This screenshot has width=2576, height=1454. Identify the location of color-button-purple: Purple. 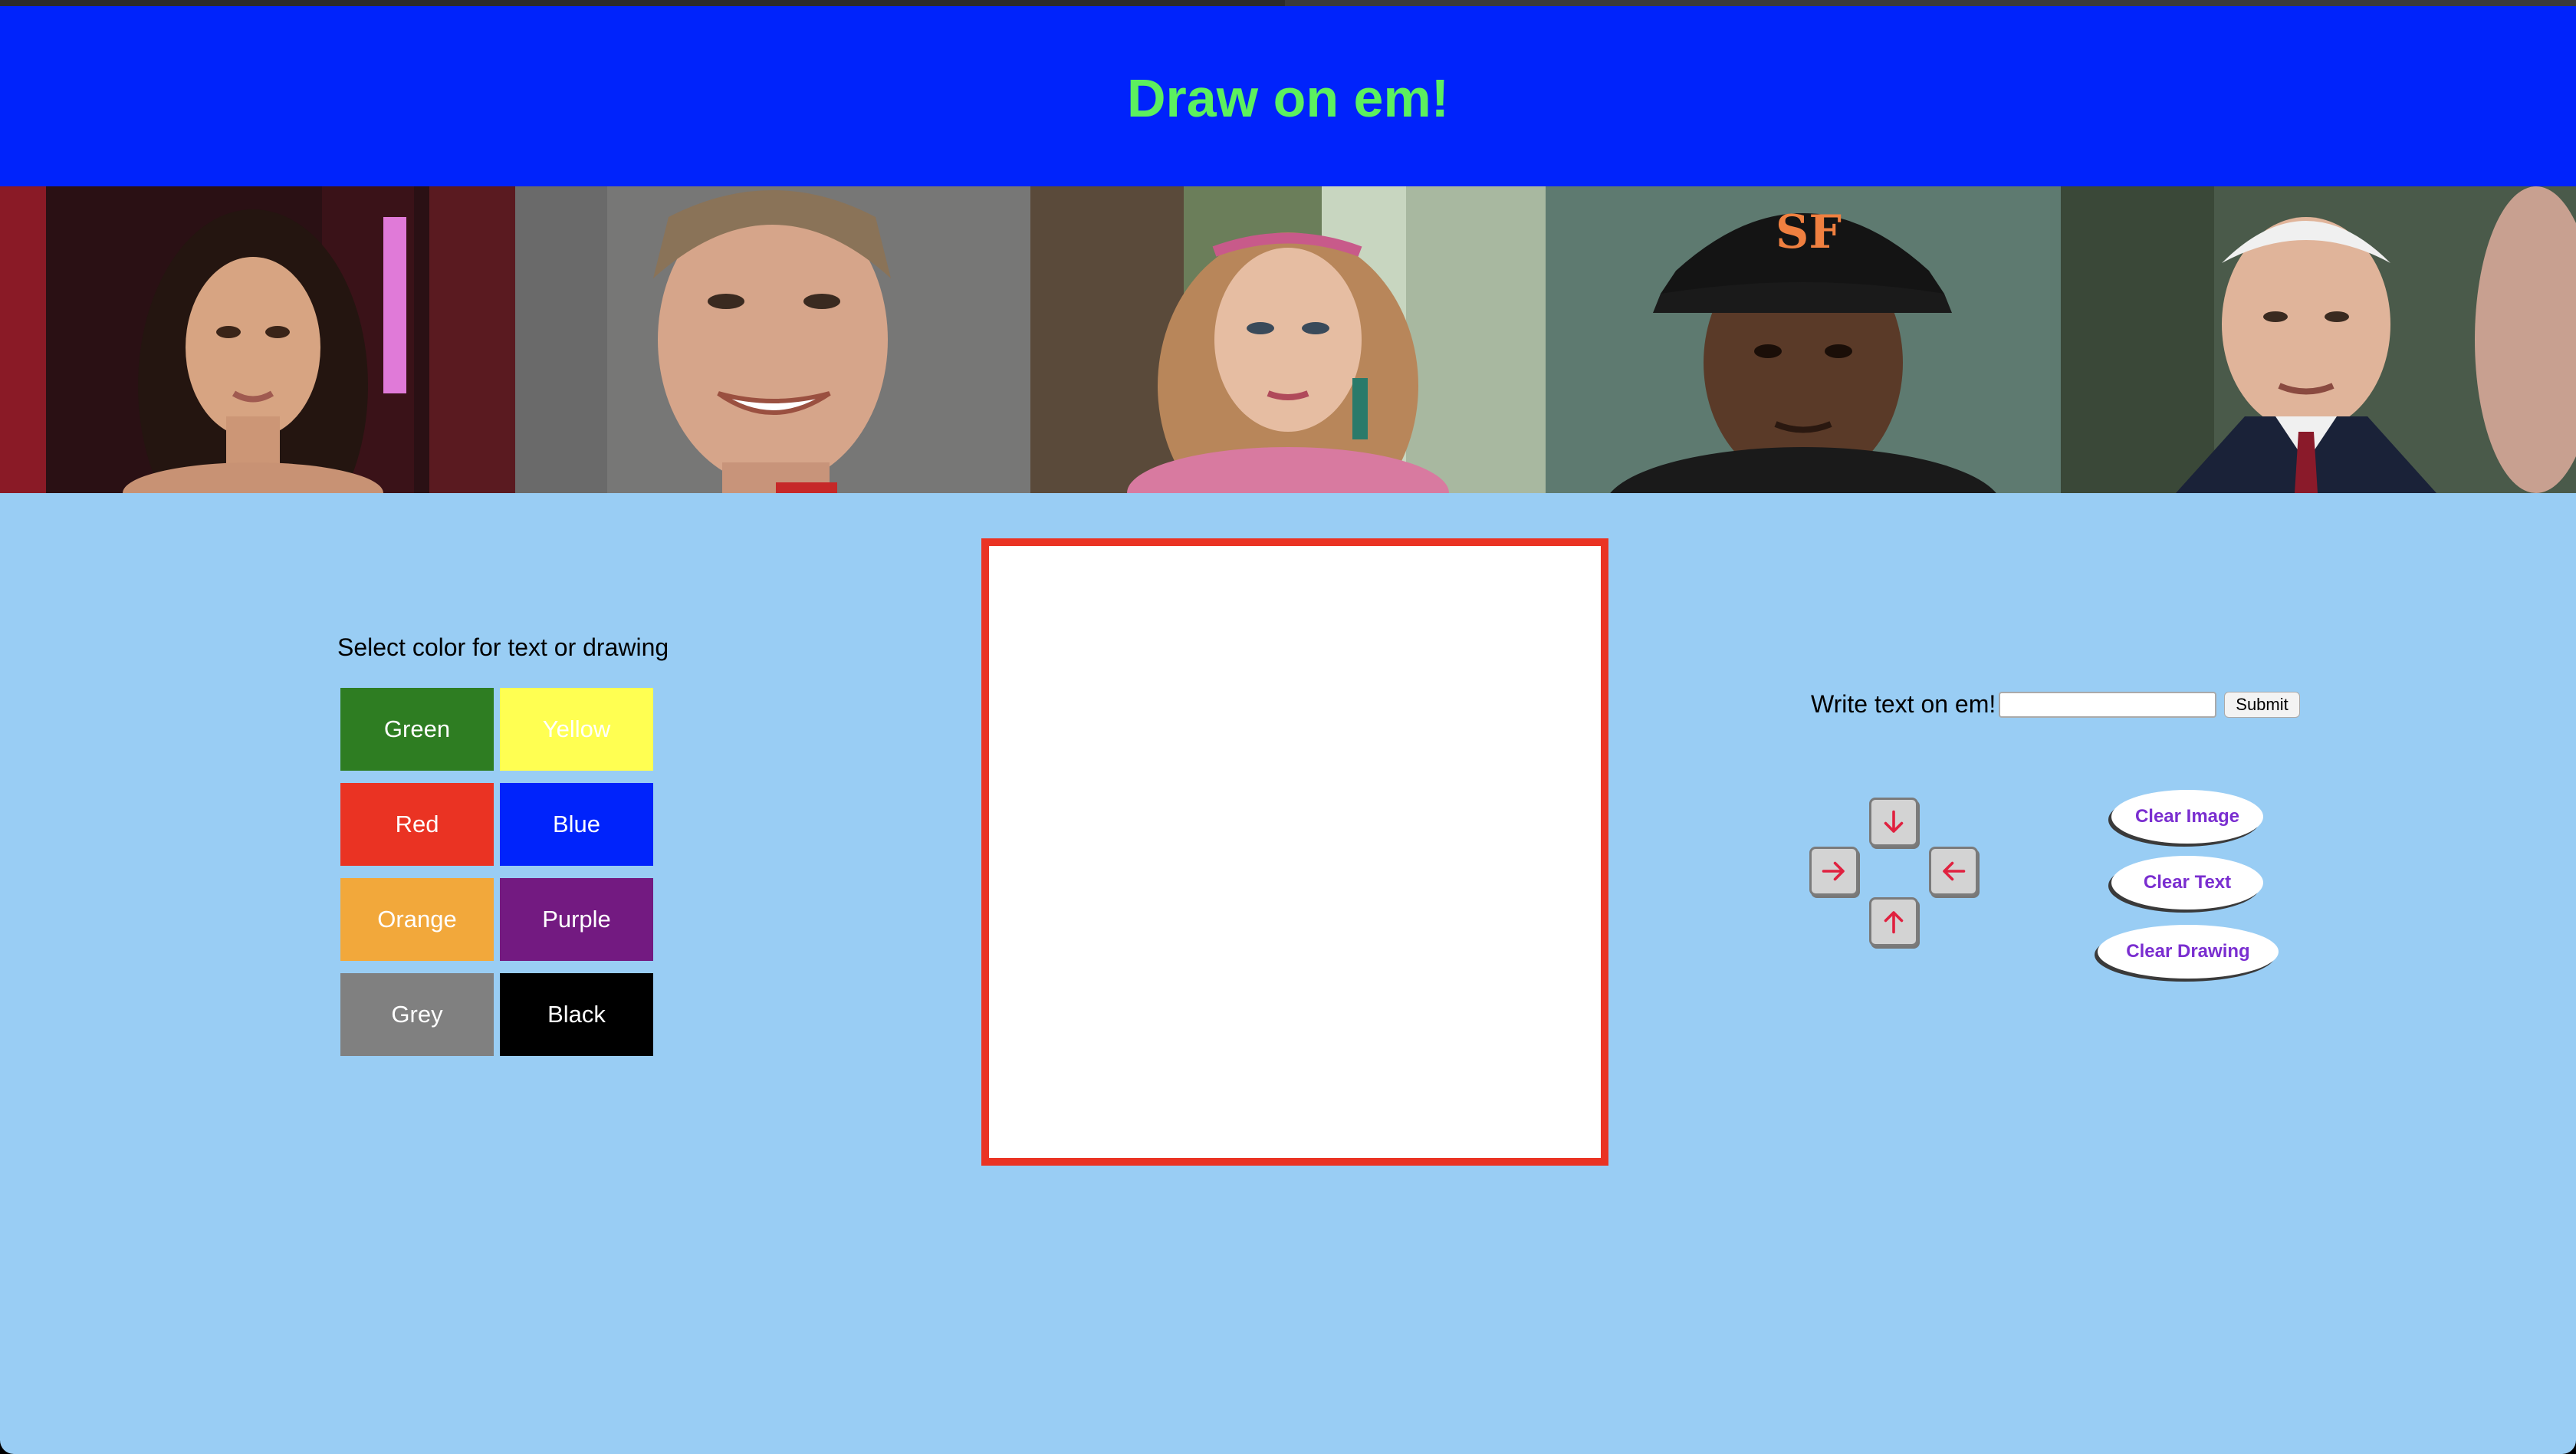
(577, 919).